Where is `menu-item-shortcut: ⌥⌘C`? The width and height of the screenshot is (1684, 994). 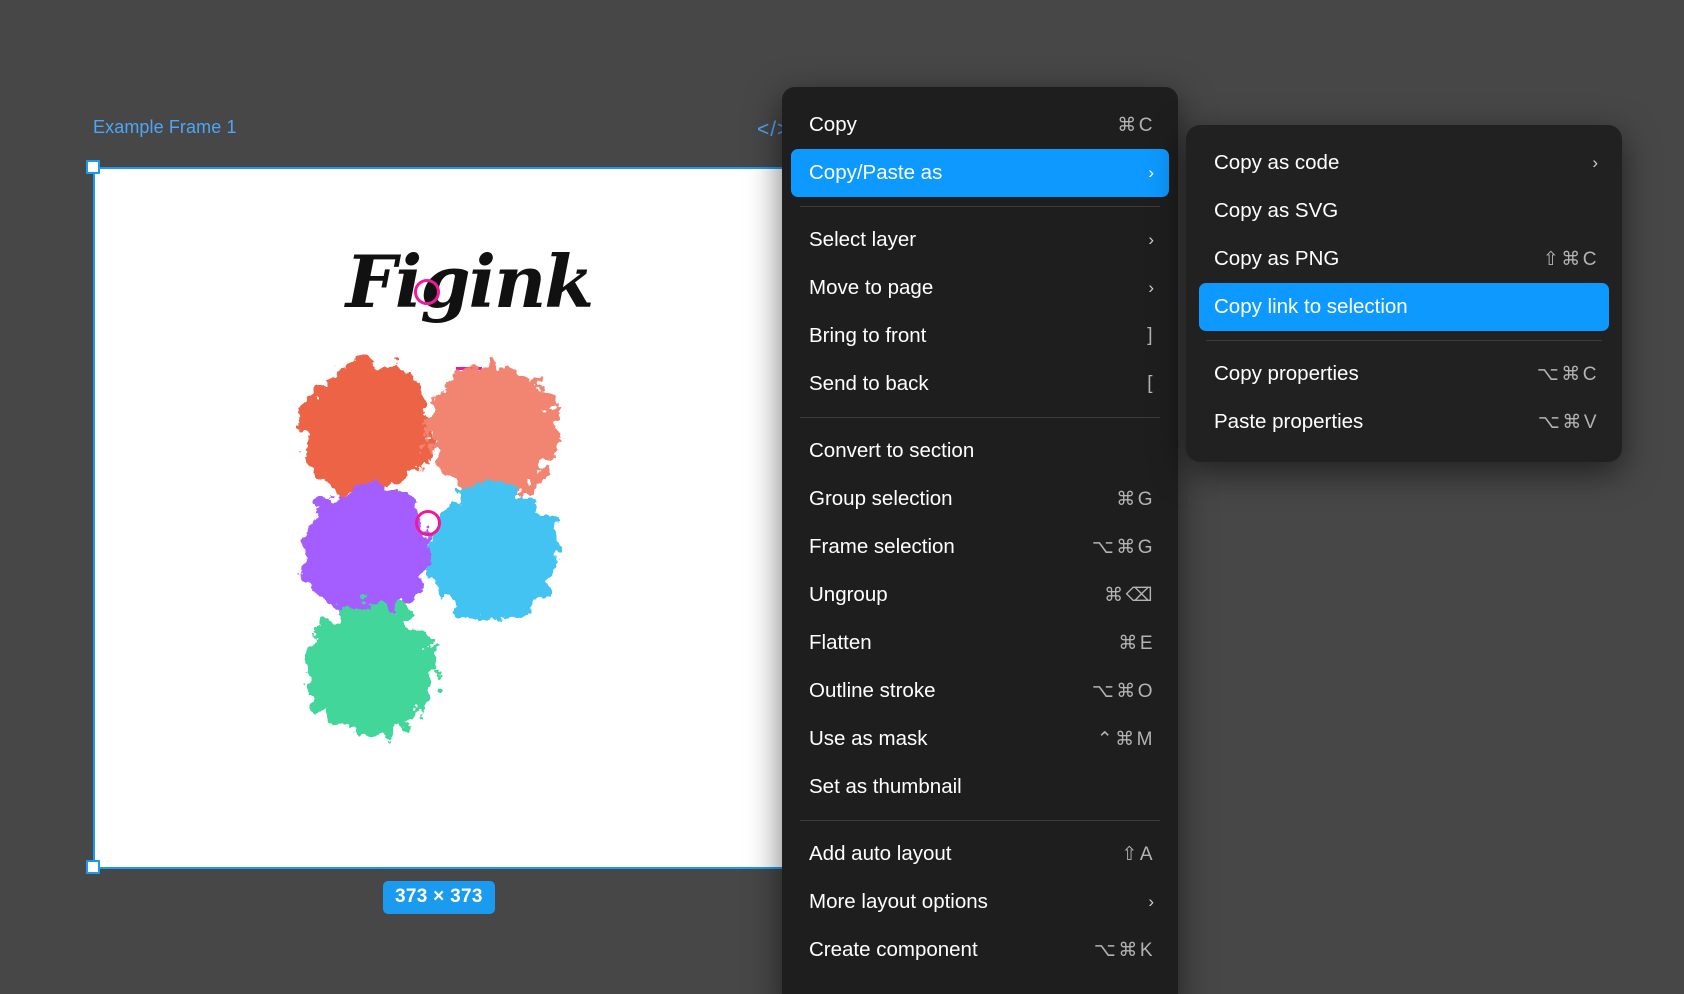
menu-item-shortcut: ⌥⌘C is located at coordinates (1567, 374).